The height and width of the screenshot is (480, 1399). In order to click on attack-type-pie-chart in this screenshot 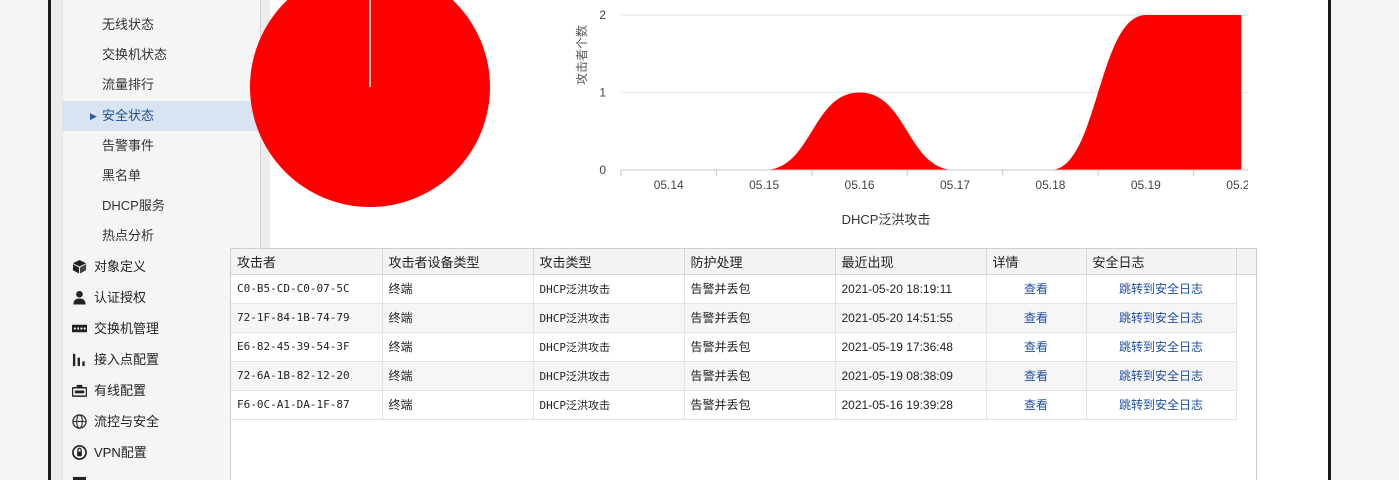, I will do `click(370, 103)`.